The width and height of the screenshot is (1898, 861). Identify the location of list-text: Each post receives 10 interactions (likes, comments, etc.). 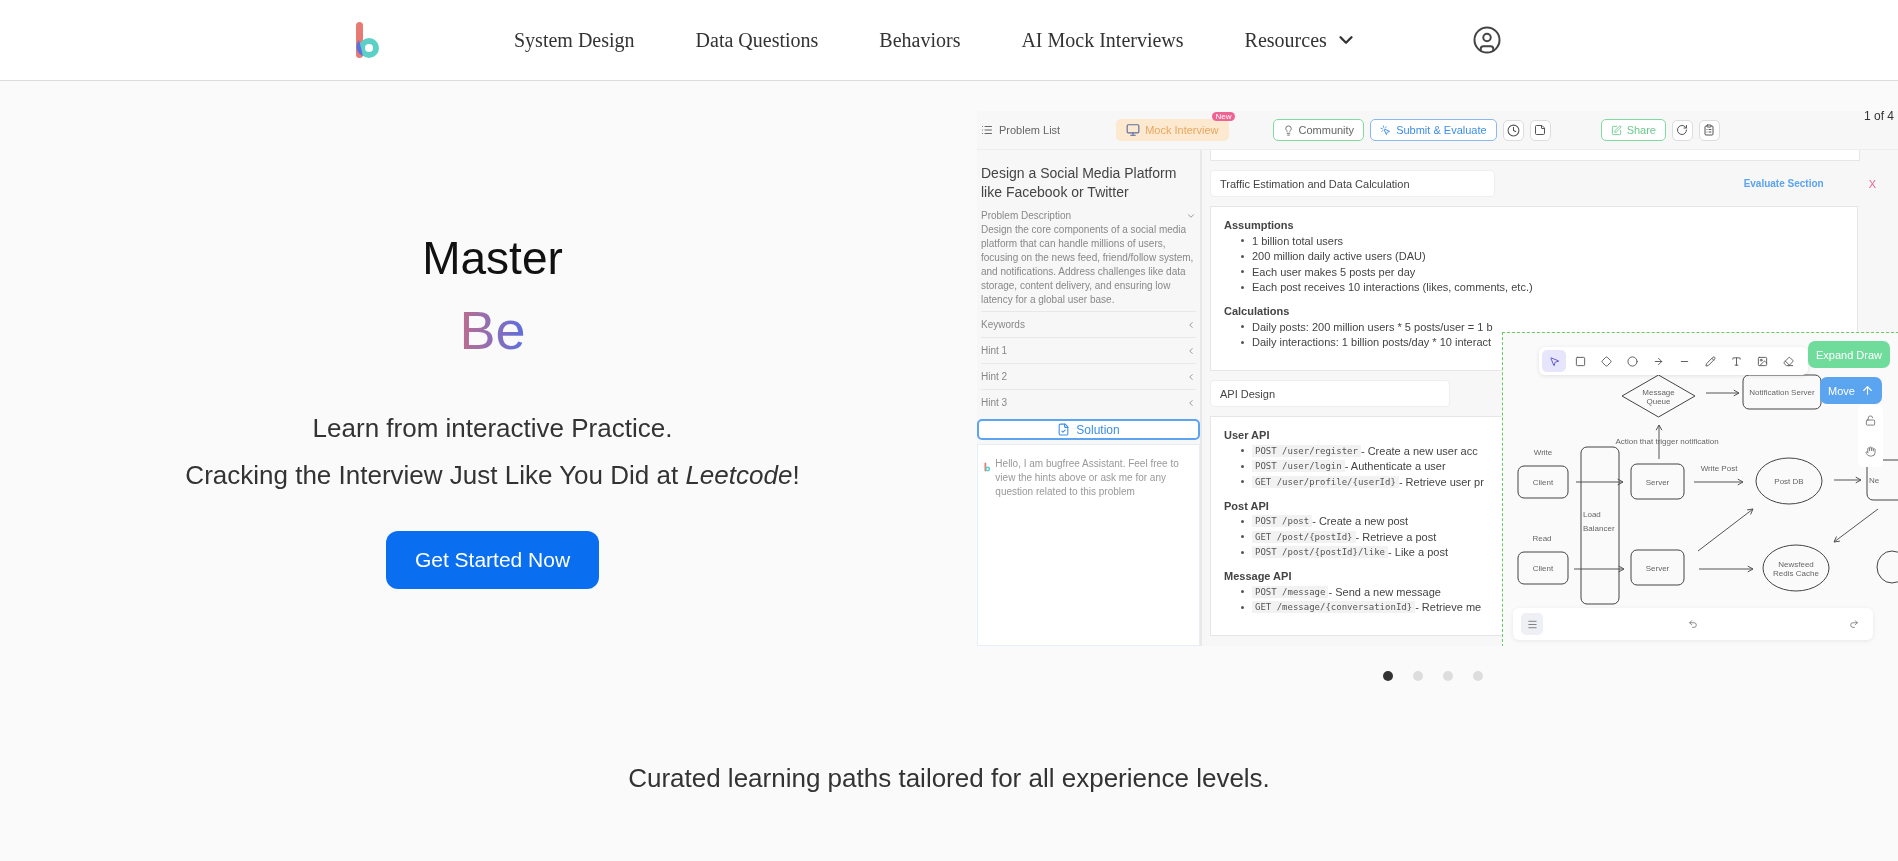
(1392, 287).